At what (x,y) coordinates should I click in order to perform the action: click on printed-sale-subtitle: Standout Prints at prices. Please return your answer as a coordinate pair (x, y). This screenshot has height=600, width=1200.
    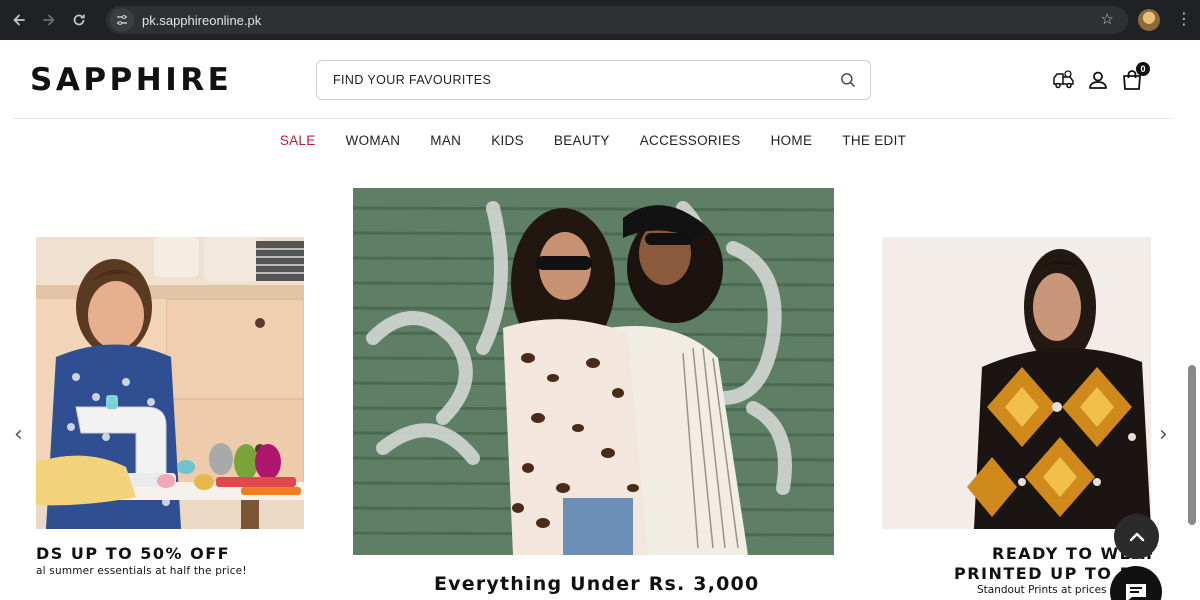
    Looking at the image, I should click on (1042, 590).